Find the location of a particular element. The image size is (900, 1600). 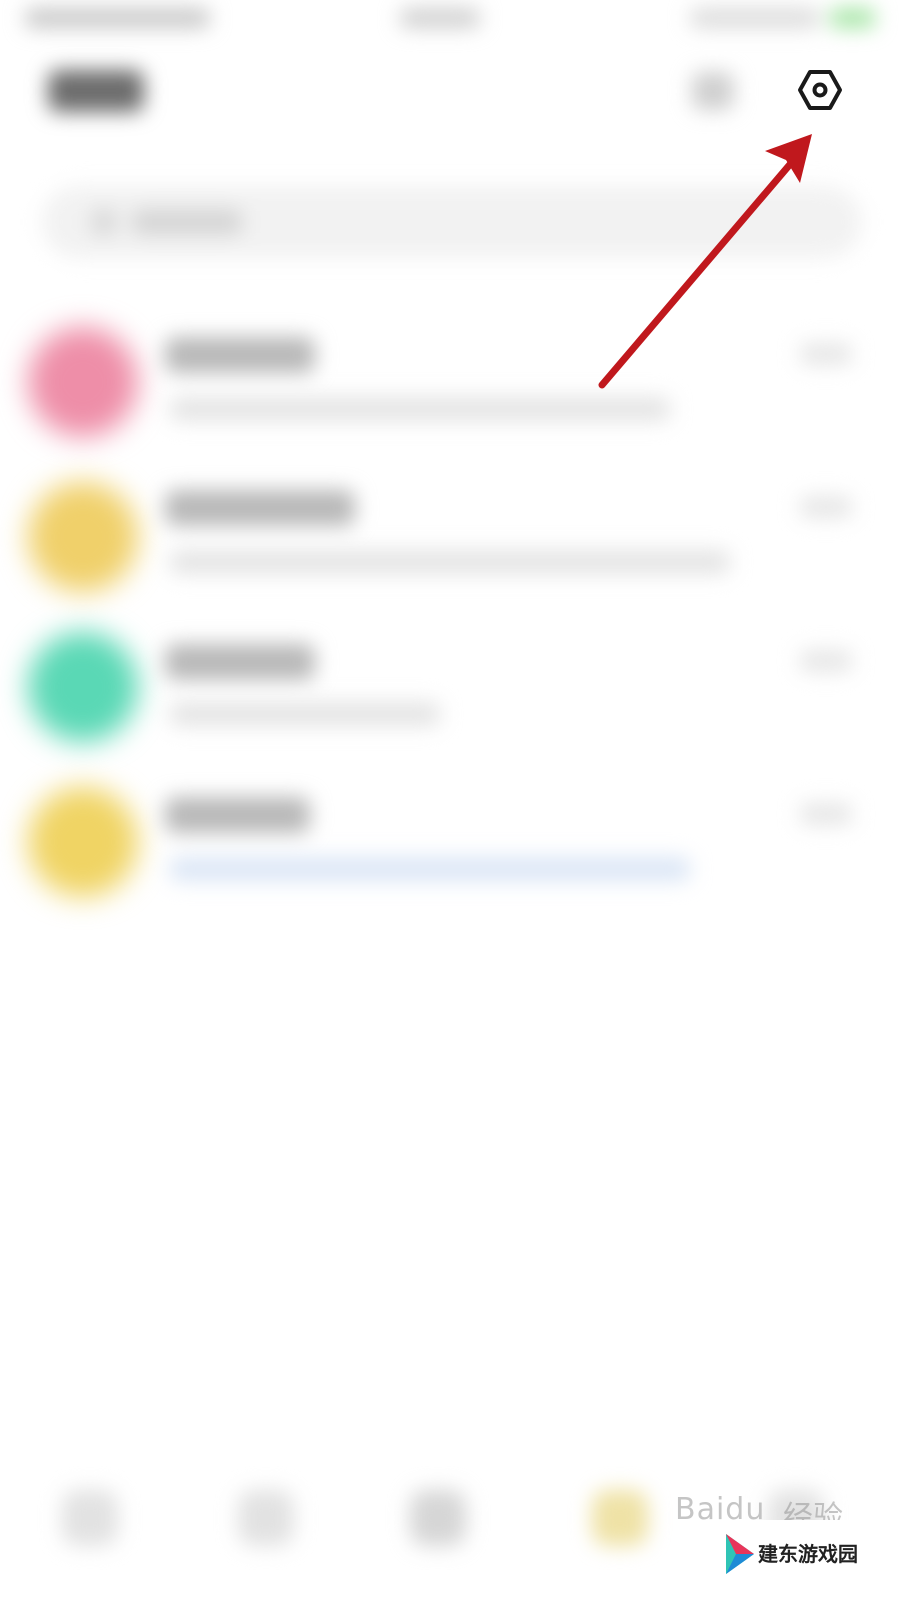

settings-button is located at coordinates (820, 90).